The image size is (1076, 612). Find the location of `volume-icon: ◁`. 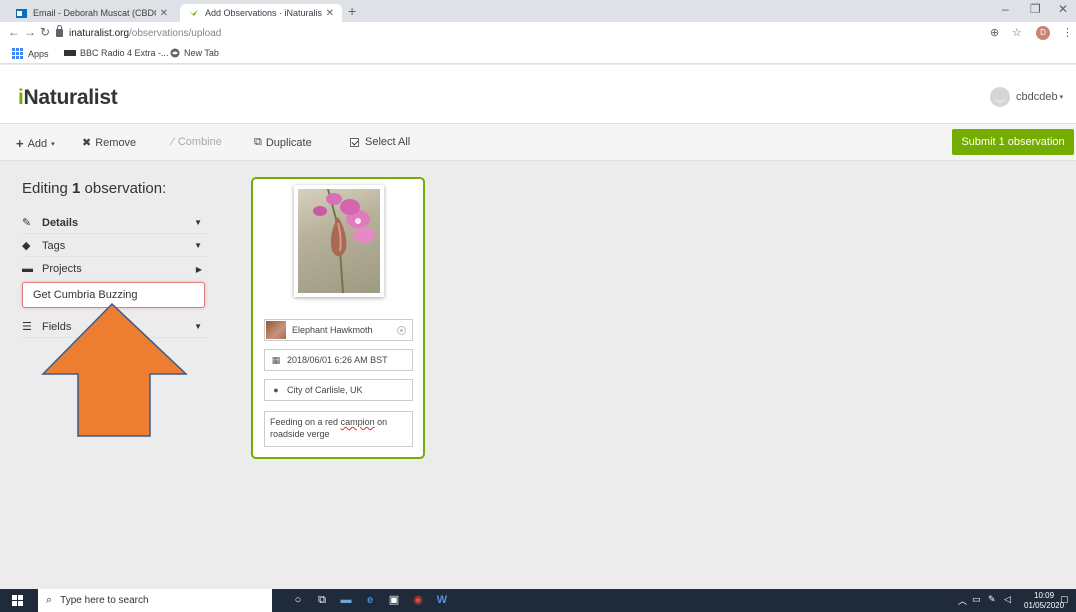

volume-icon: ◁ is located at coordinates (1007, 599).